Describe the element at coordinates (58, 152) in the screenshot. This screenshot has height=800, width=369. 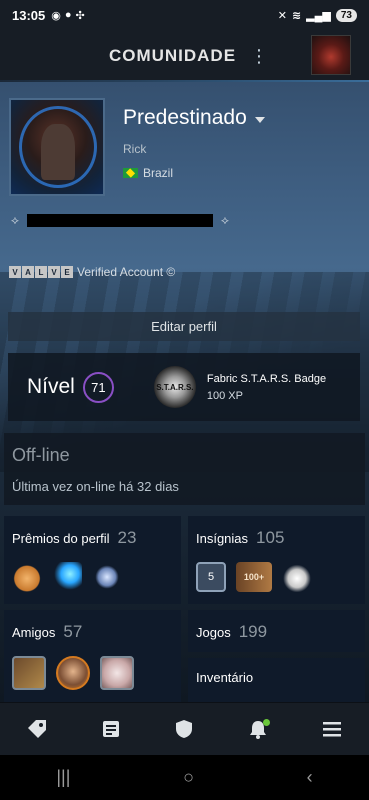
I see `avatar-figure` at that location.